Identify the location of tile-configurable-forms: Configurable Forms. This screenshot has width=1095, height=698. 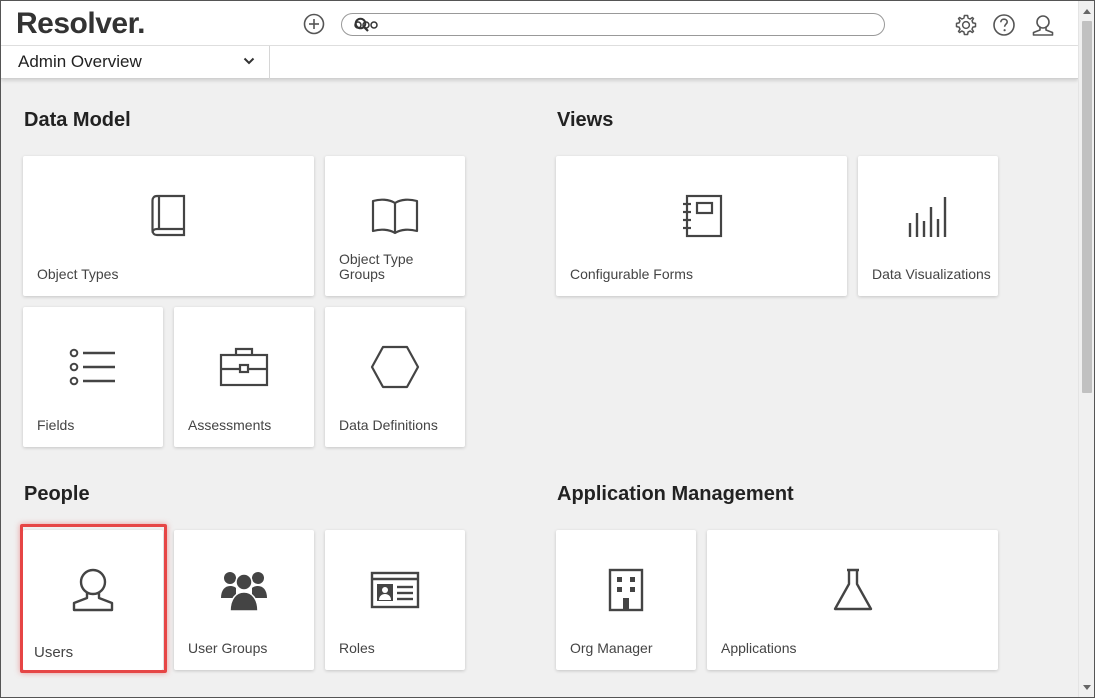
(701, 226).